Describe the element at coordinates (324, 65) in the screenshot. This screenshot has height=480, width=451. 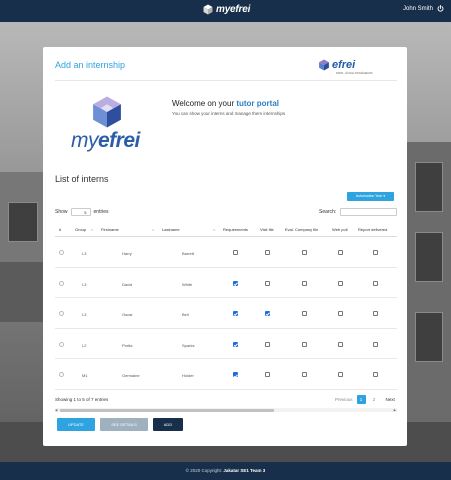
I see `efrei-cube-icon` at that location.